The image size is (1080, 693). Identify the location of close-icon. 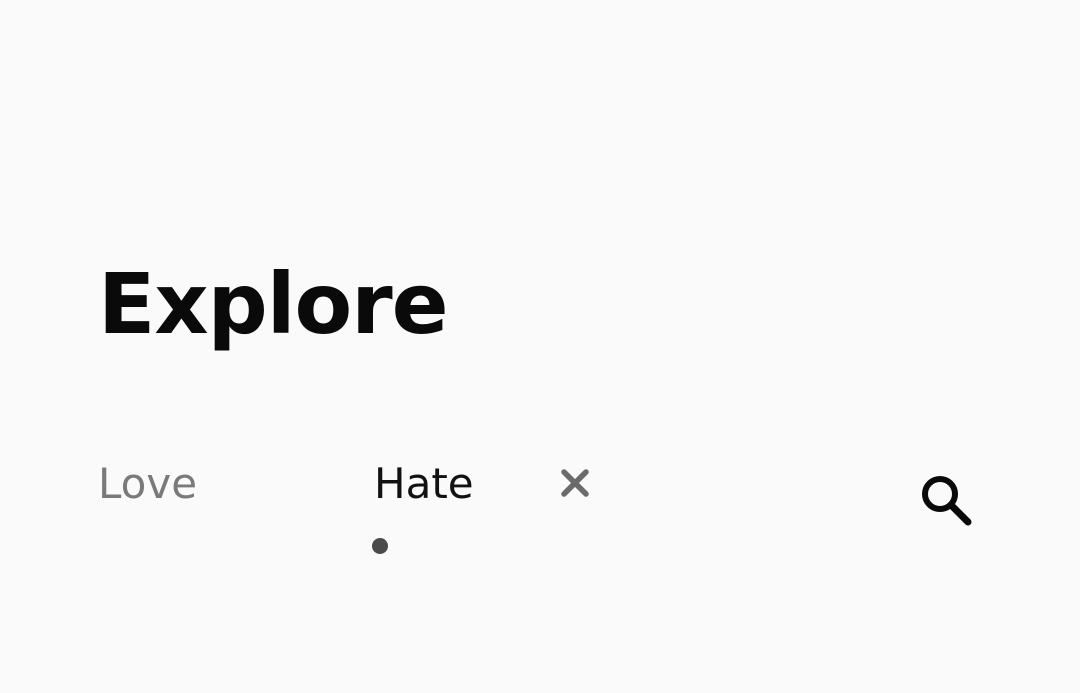
(575, 483).